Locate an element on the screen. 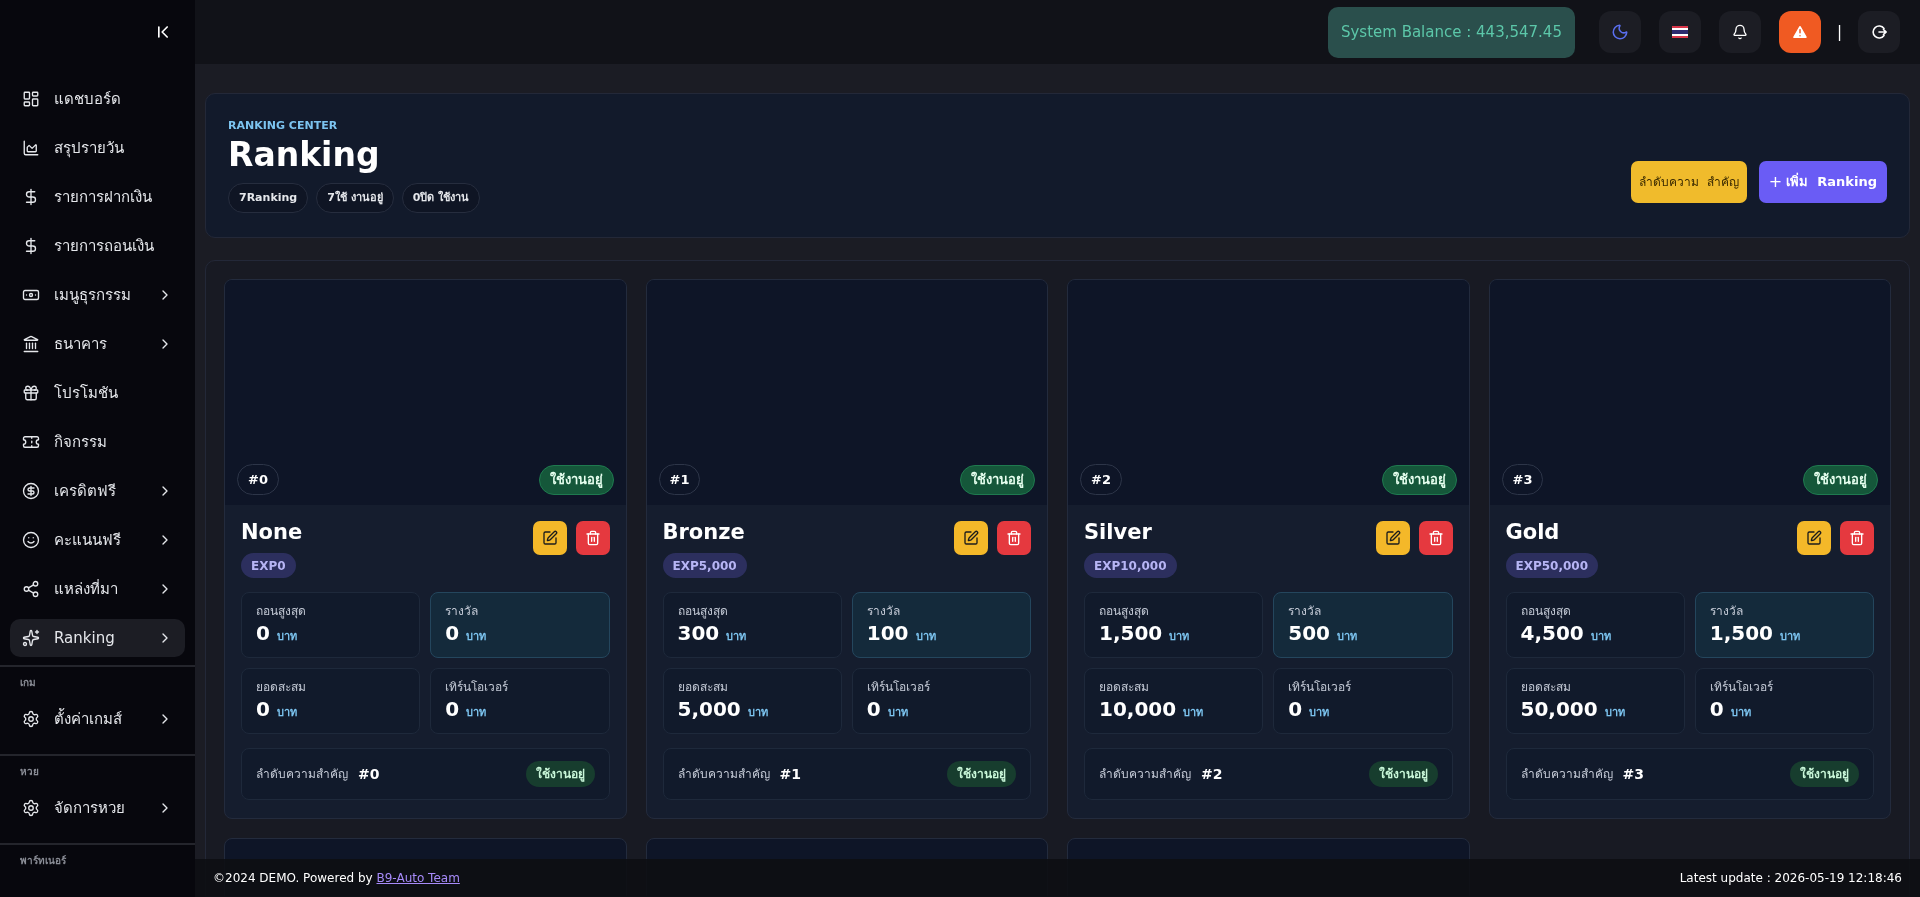 The width and height of the screenshot is (1920, 897). alert-button is located at coordinates (1799, 32).